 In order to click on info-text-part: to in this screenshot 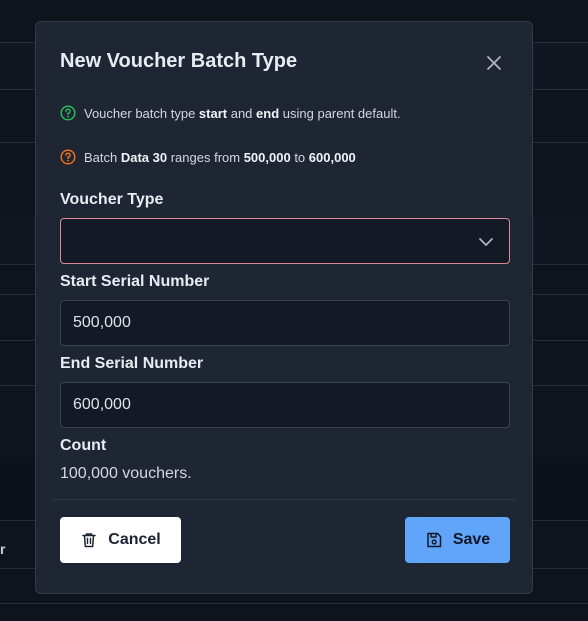, I will do `click(299, 157)`.